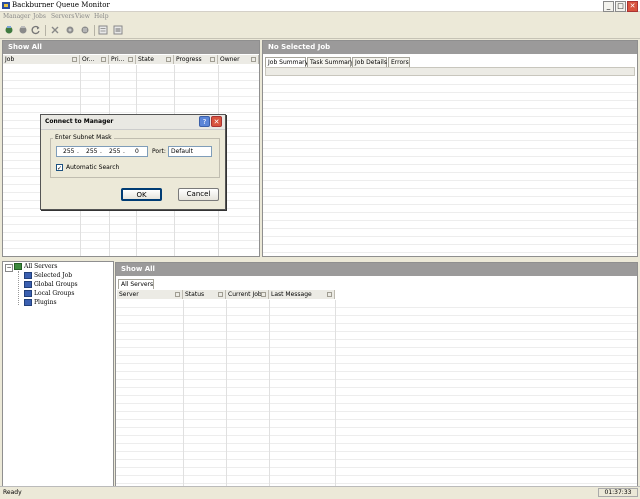 The width and height of the screenshot is (640, 499). What do you see at coordinates (330, 62) in the screenshot?
I see `tab-task-summary: Task Summary` at bounding box center [330, 62].